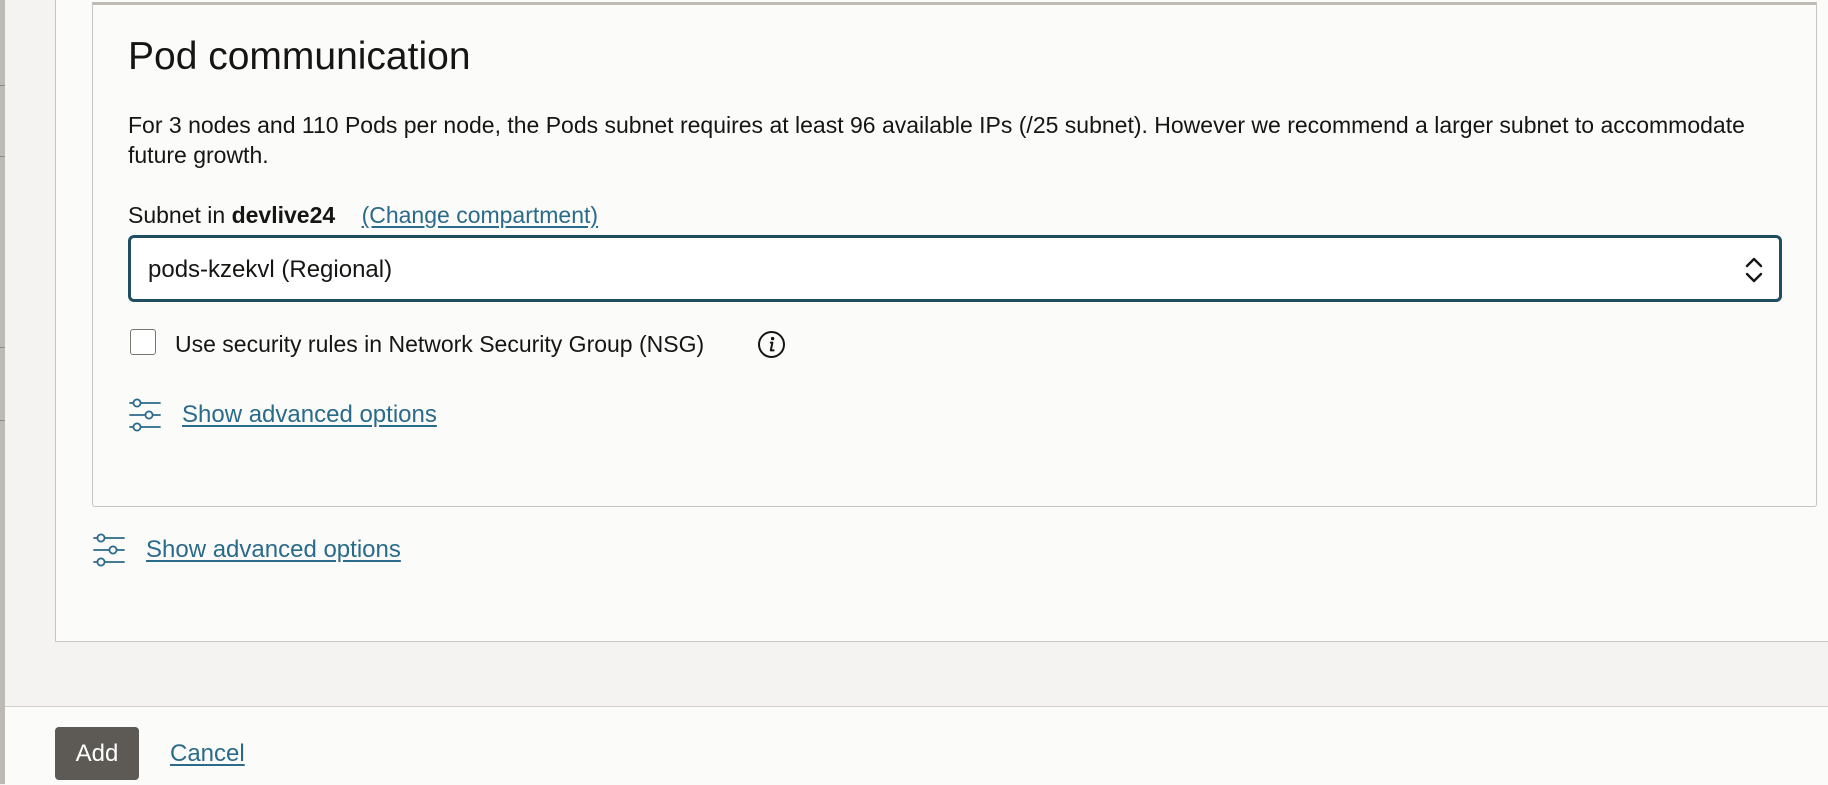 The image size is (1828, 785). I want to click on pod-show-advanced-options-link: Show advanced options, so click(309, 415).